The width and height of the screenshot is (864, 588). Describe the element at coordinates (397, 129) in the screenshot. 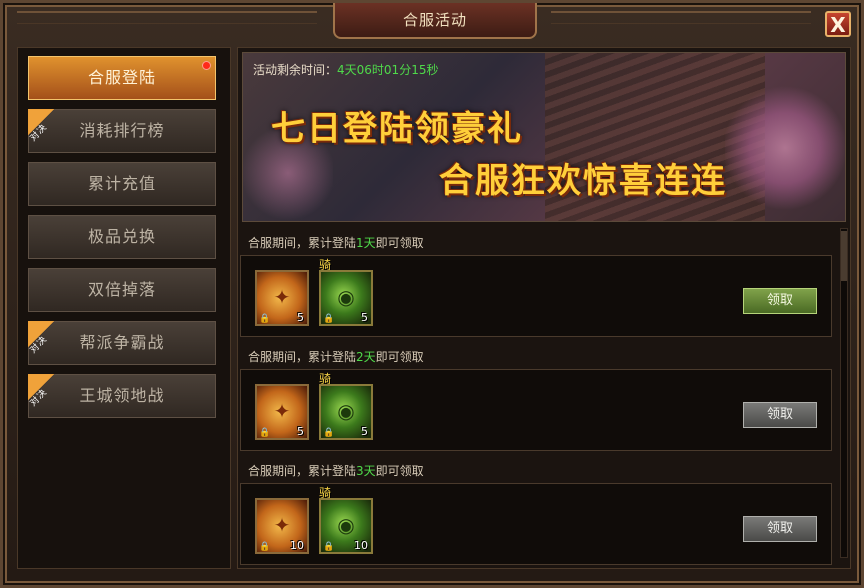

I see `banner-slogan-line1: 七日登陆领豪礼` at that location.